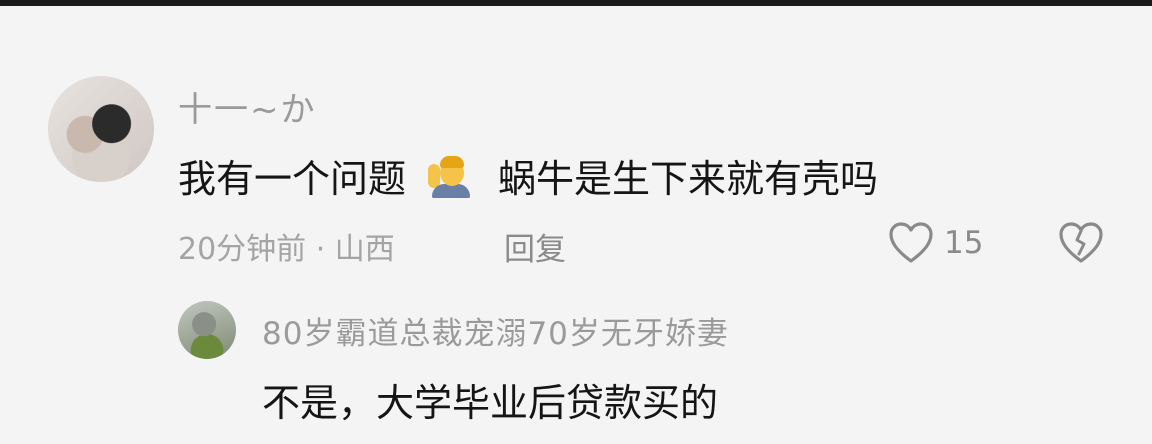 The height and width of the screenshot is (444, 1152). I want to click on comment-text-part-2: 蜗牛是生下来就有壳吗, so click(688, 179).